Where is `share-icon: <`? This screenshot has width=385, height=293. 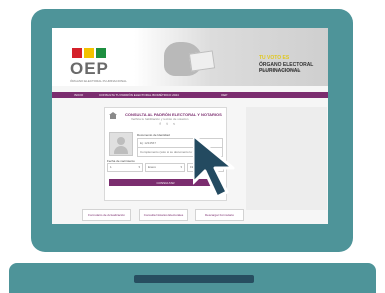 share-icon: < is located at coordinates (174, 123).